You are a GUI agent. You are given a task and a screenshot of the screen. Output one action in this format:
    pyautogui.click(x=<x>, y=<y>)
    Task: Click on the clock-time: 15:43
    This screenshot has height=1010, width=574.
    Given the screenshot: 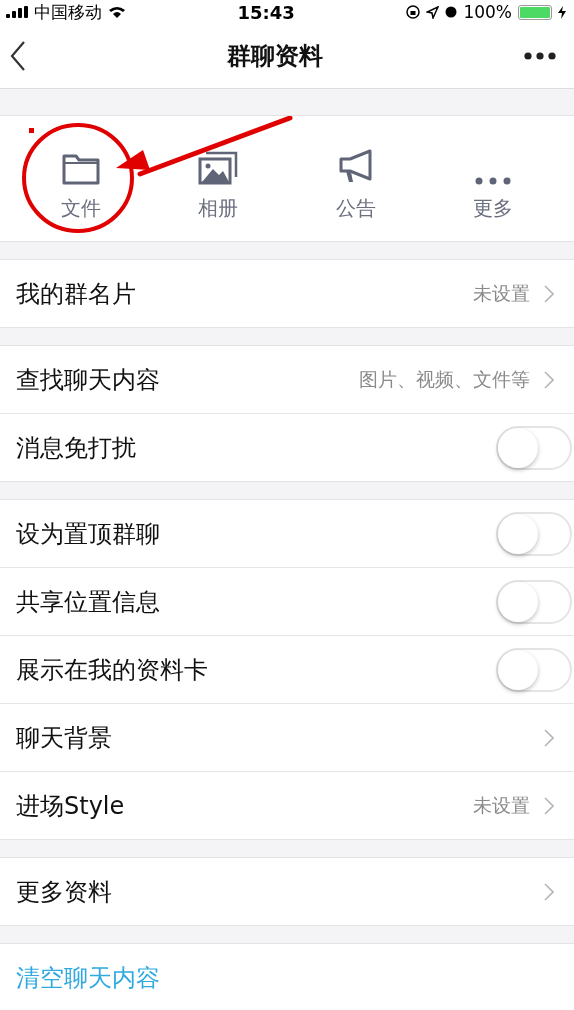 What is the action you would take?
    pyautogui.click(x=266, y=12)
    